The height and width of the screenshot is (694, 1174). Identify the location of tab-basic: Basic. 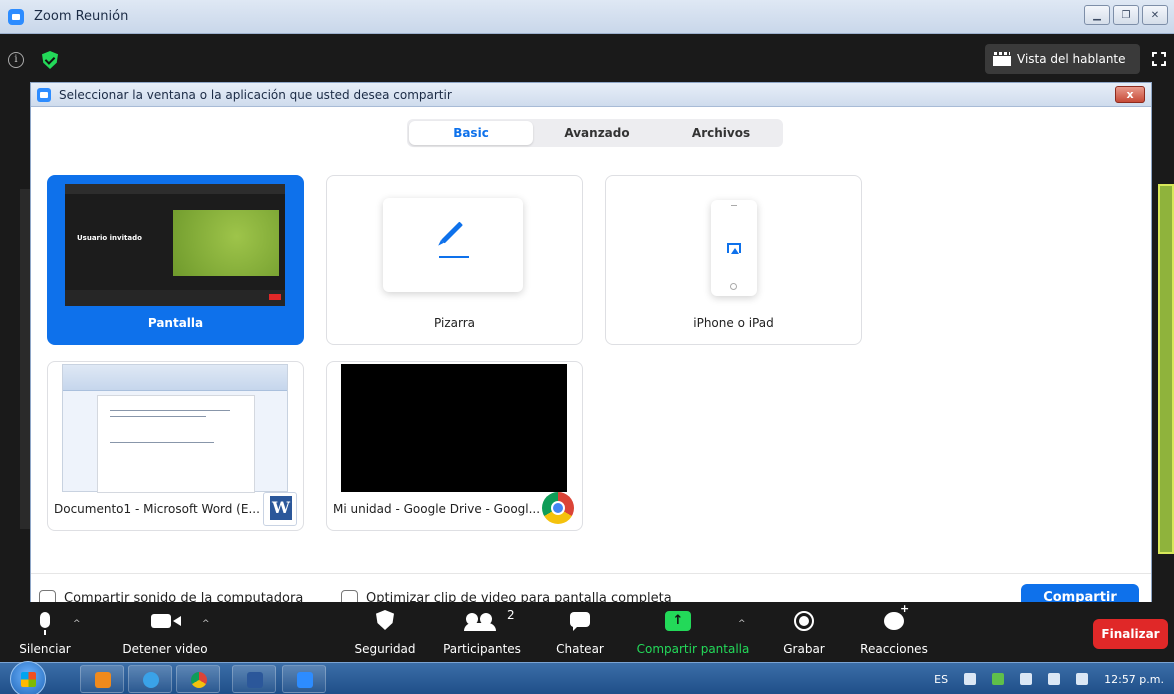
(471, 133).